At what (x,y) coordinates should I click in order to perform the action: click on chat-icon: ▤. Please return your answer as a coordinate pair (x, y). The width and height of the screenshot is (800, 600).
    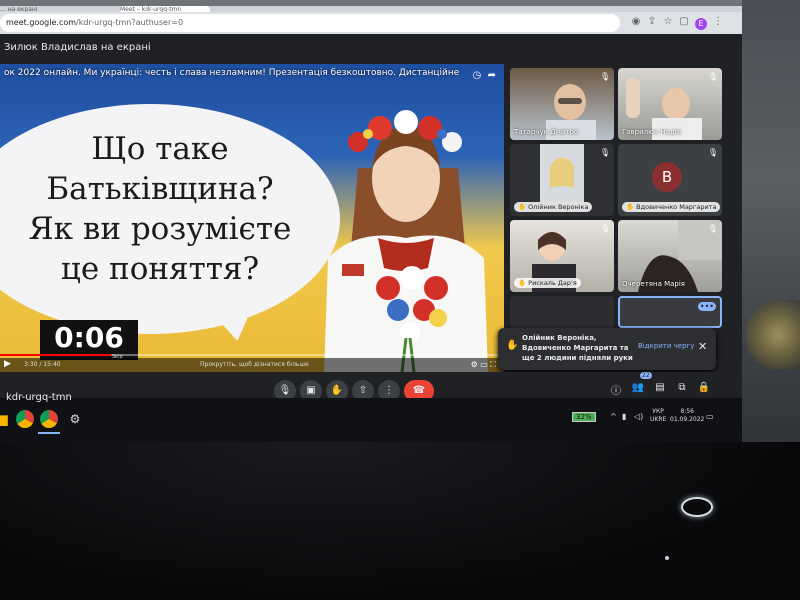
    Looking at the image, I should click on (660, 387).